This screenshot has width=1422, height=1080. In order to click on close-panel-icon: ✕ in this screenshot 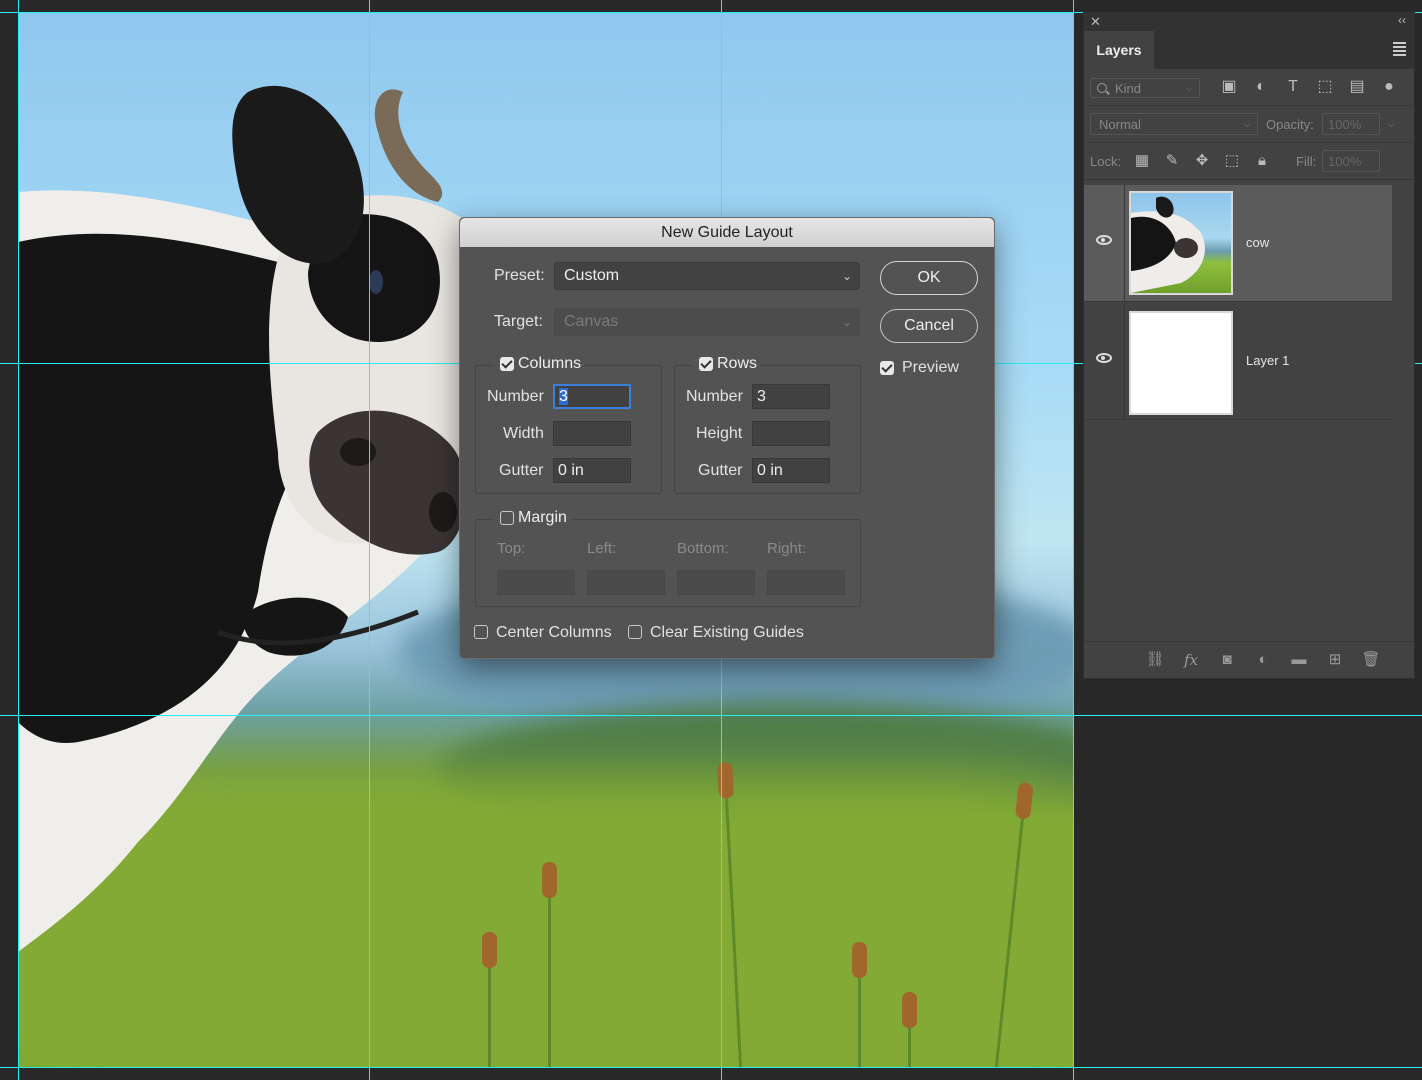, I will do `click(1095, 22)`.